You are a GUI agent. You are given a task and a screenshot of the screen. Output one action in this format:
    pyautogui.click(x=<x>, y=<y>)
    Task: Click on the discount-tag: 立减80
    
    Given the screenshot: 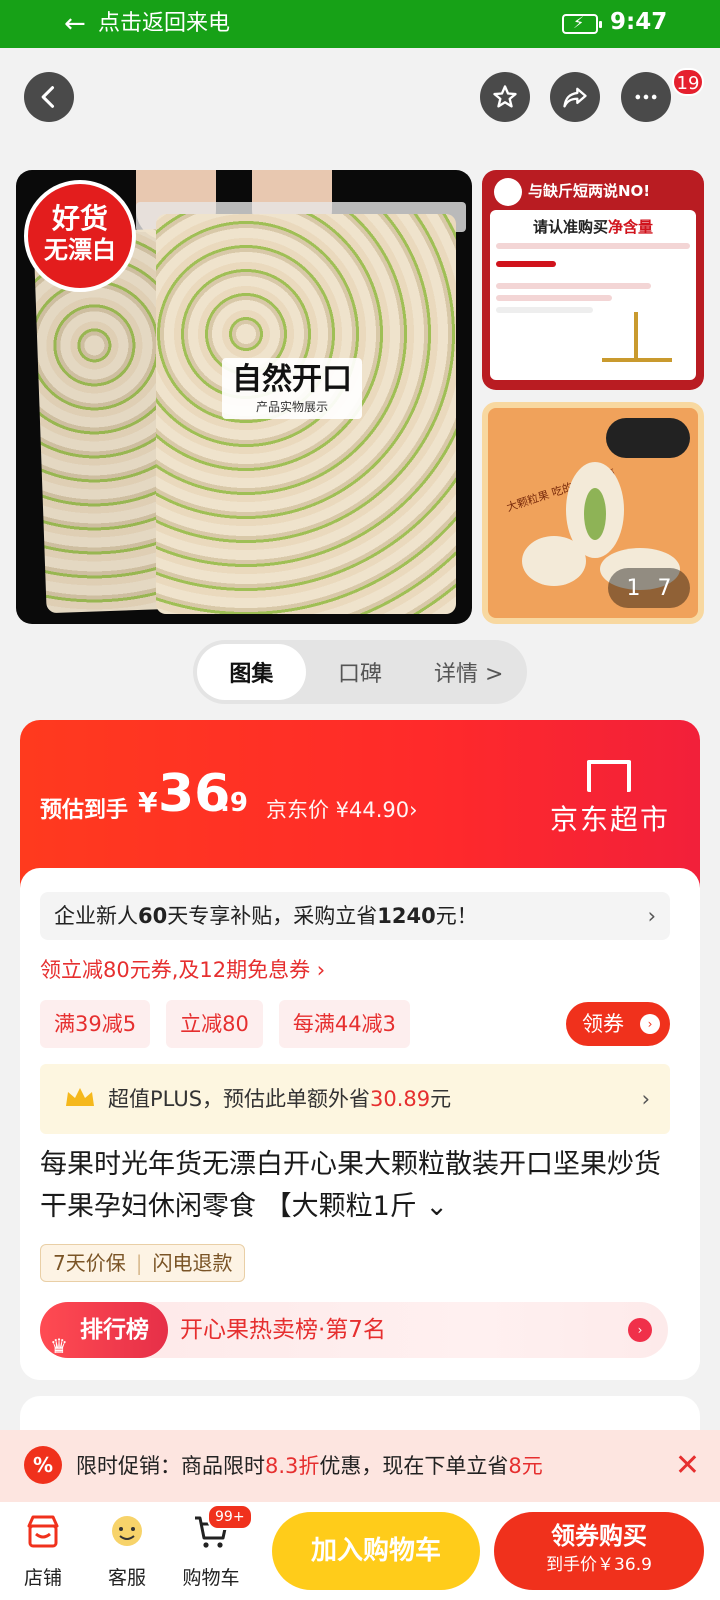 What is the action you would take?
    pyautogui.click(x=214, y=1024)
    